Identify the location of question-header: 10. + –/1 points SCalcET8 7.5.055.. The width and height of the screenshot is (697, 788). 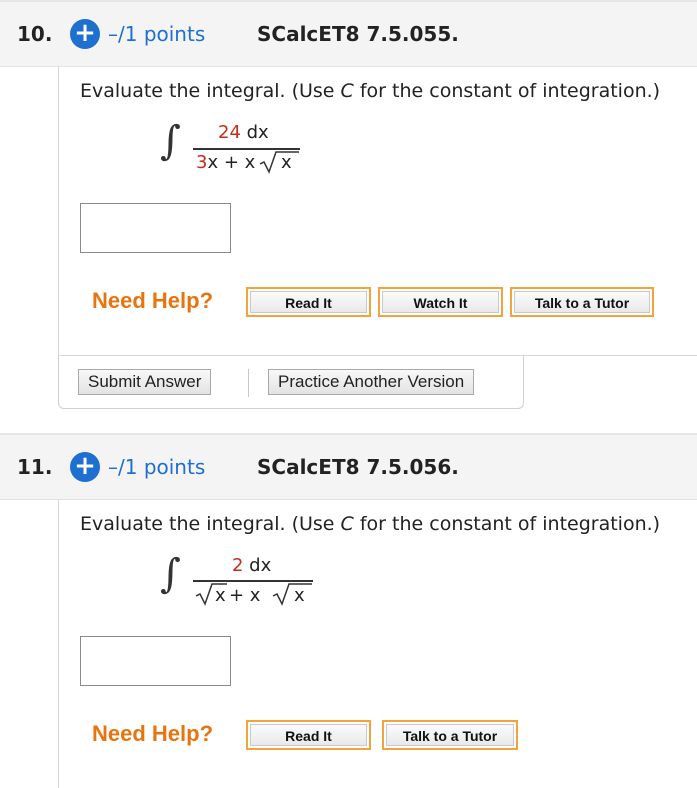
(348, 33).